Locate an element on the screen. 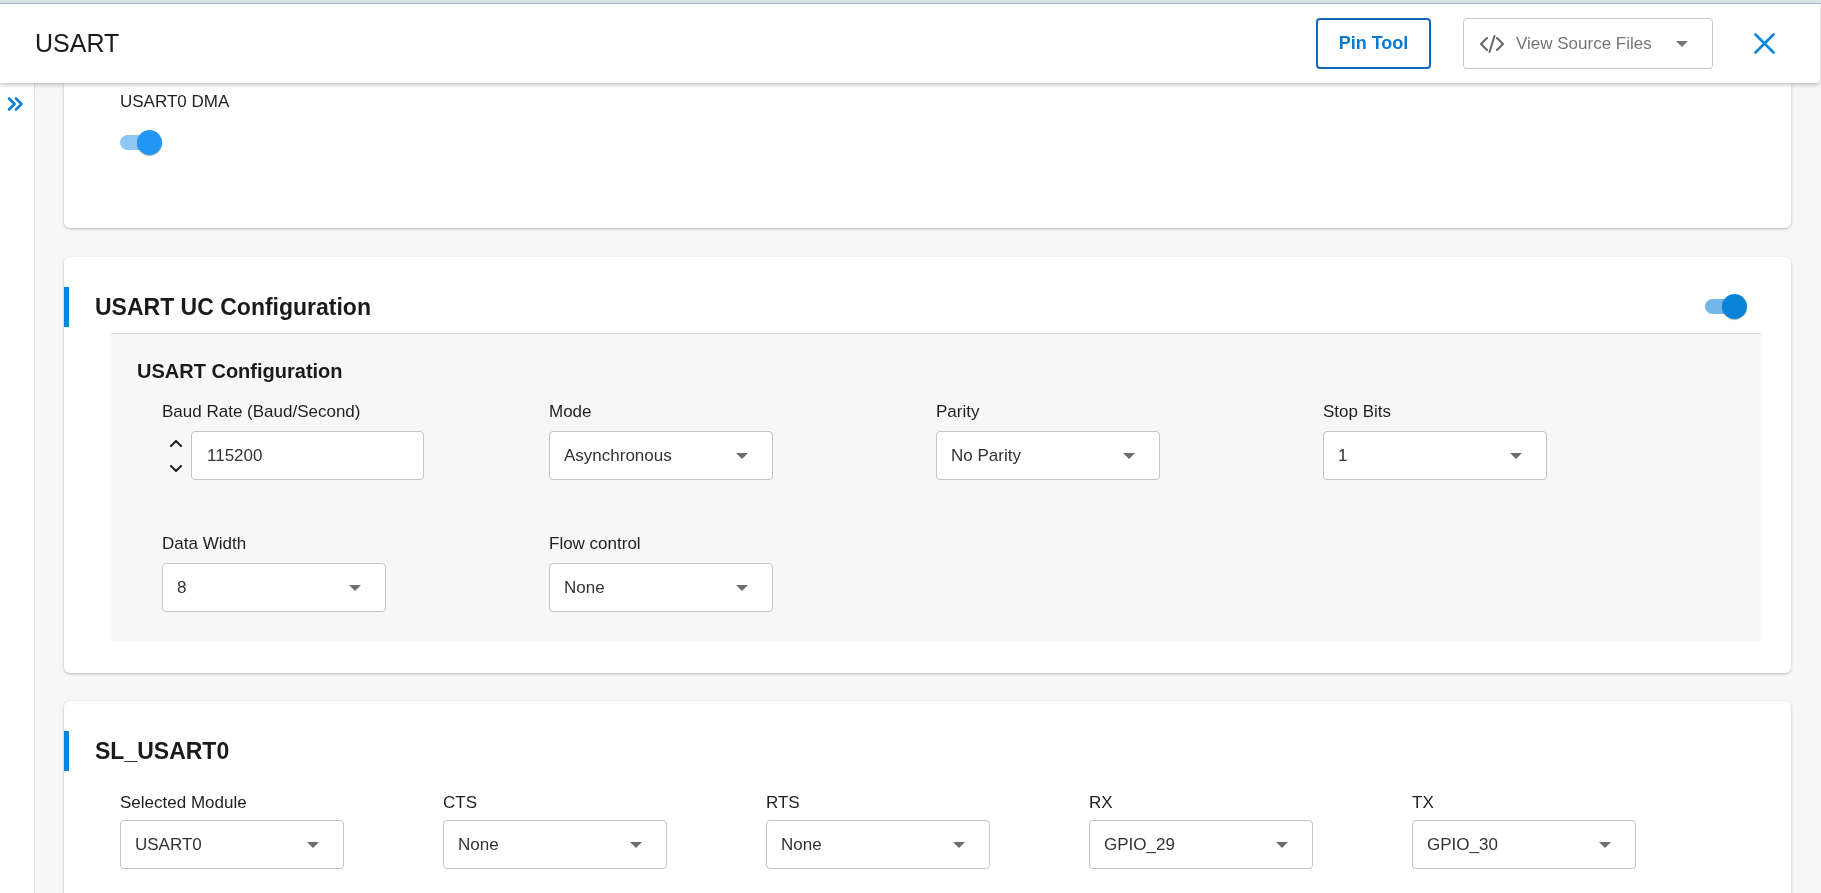 Image resolution: width=1821 pixels, height=893 pixels. field-label: Flow control is located at coordinates (595, 544).